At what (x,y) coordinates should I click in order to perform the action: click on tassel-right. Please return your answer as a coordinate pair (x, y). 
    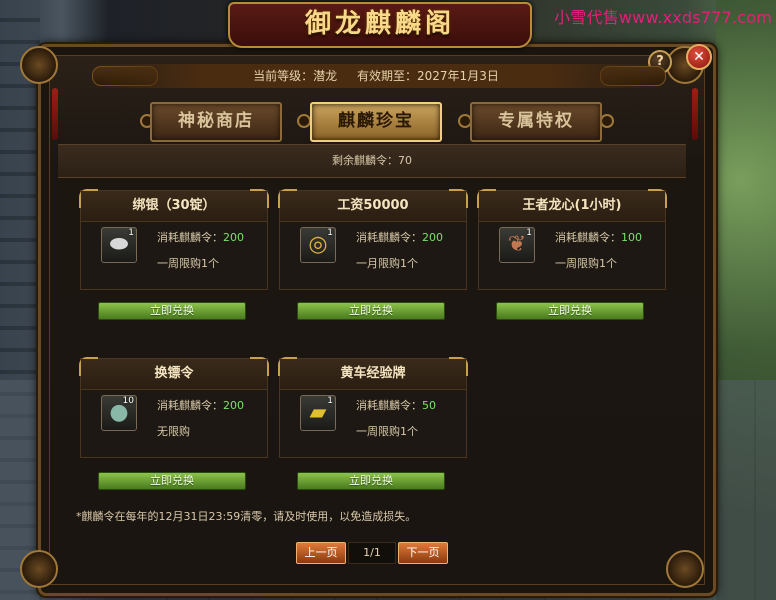
    Looking at the image, I should click on (695, 114).